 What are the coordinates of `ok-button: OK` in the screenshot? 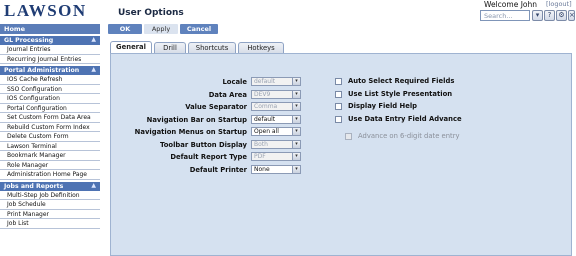 It's located at (125, 29).